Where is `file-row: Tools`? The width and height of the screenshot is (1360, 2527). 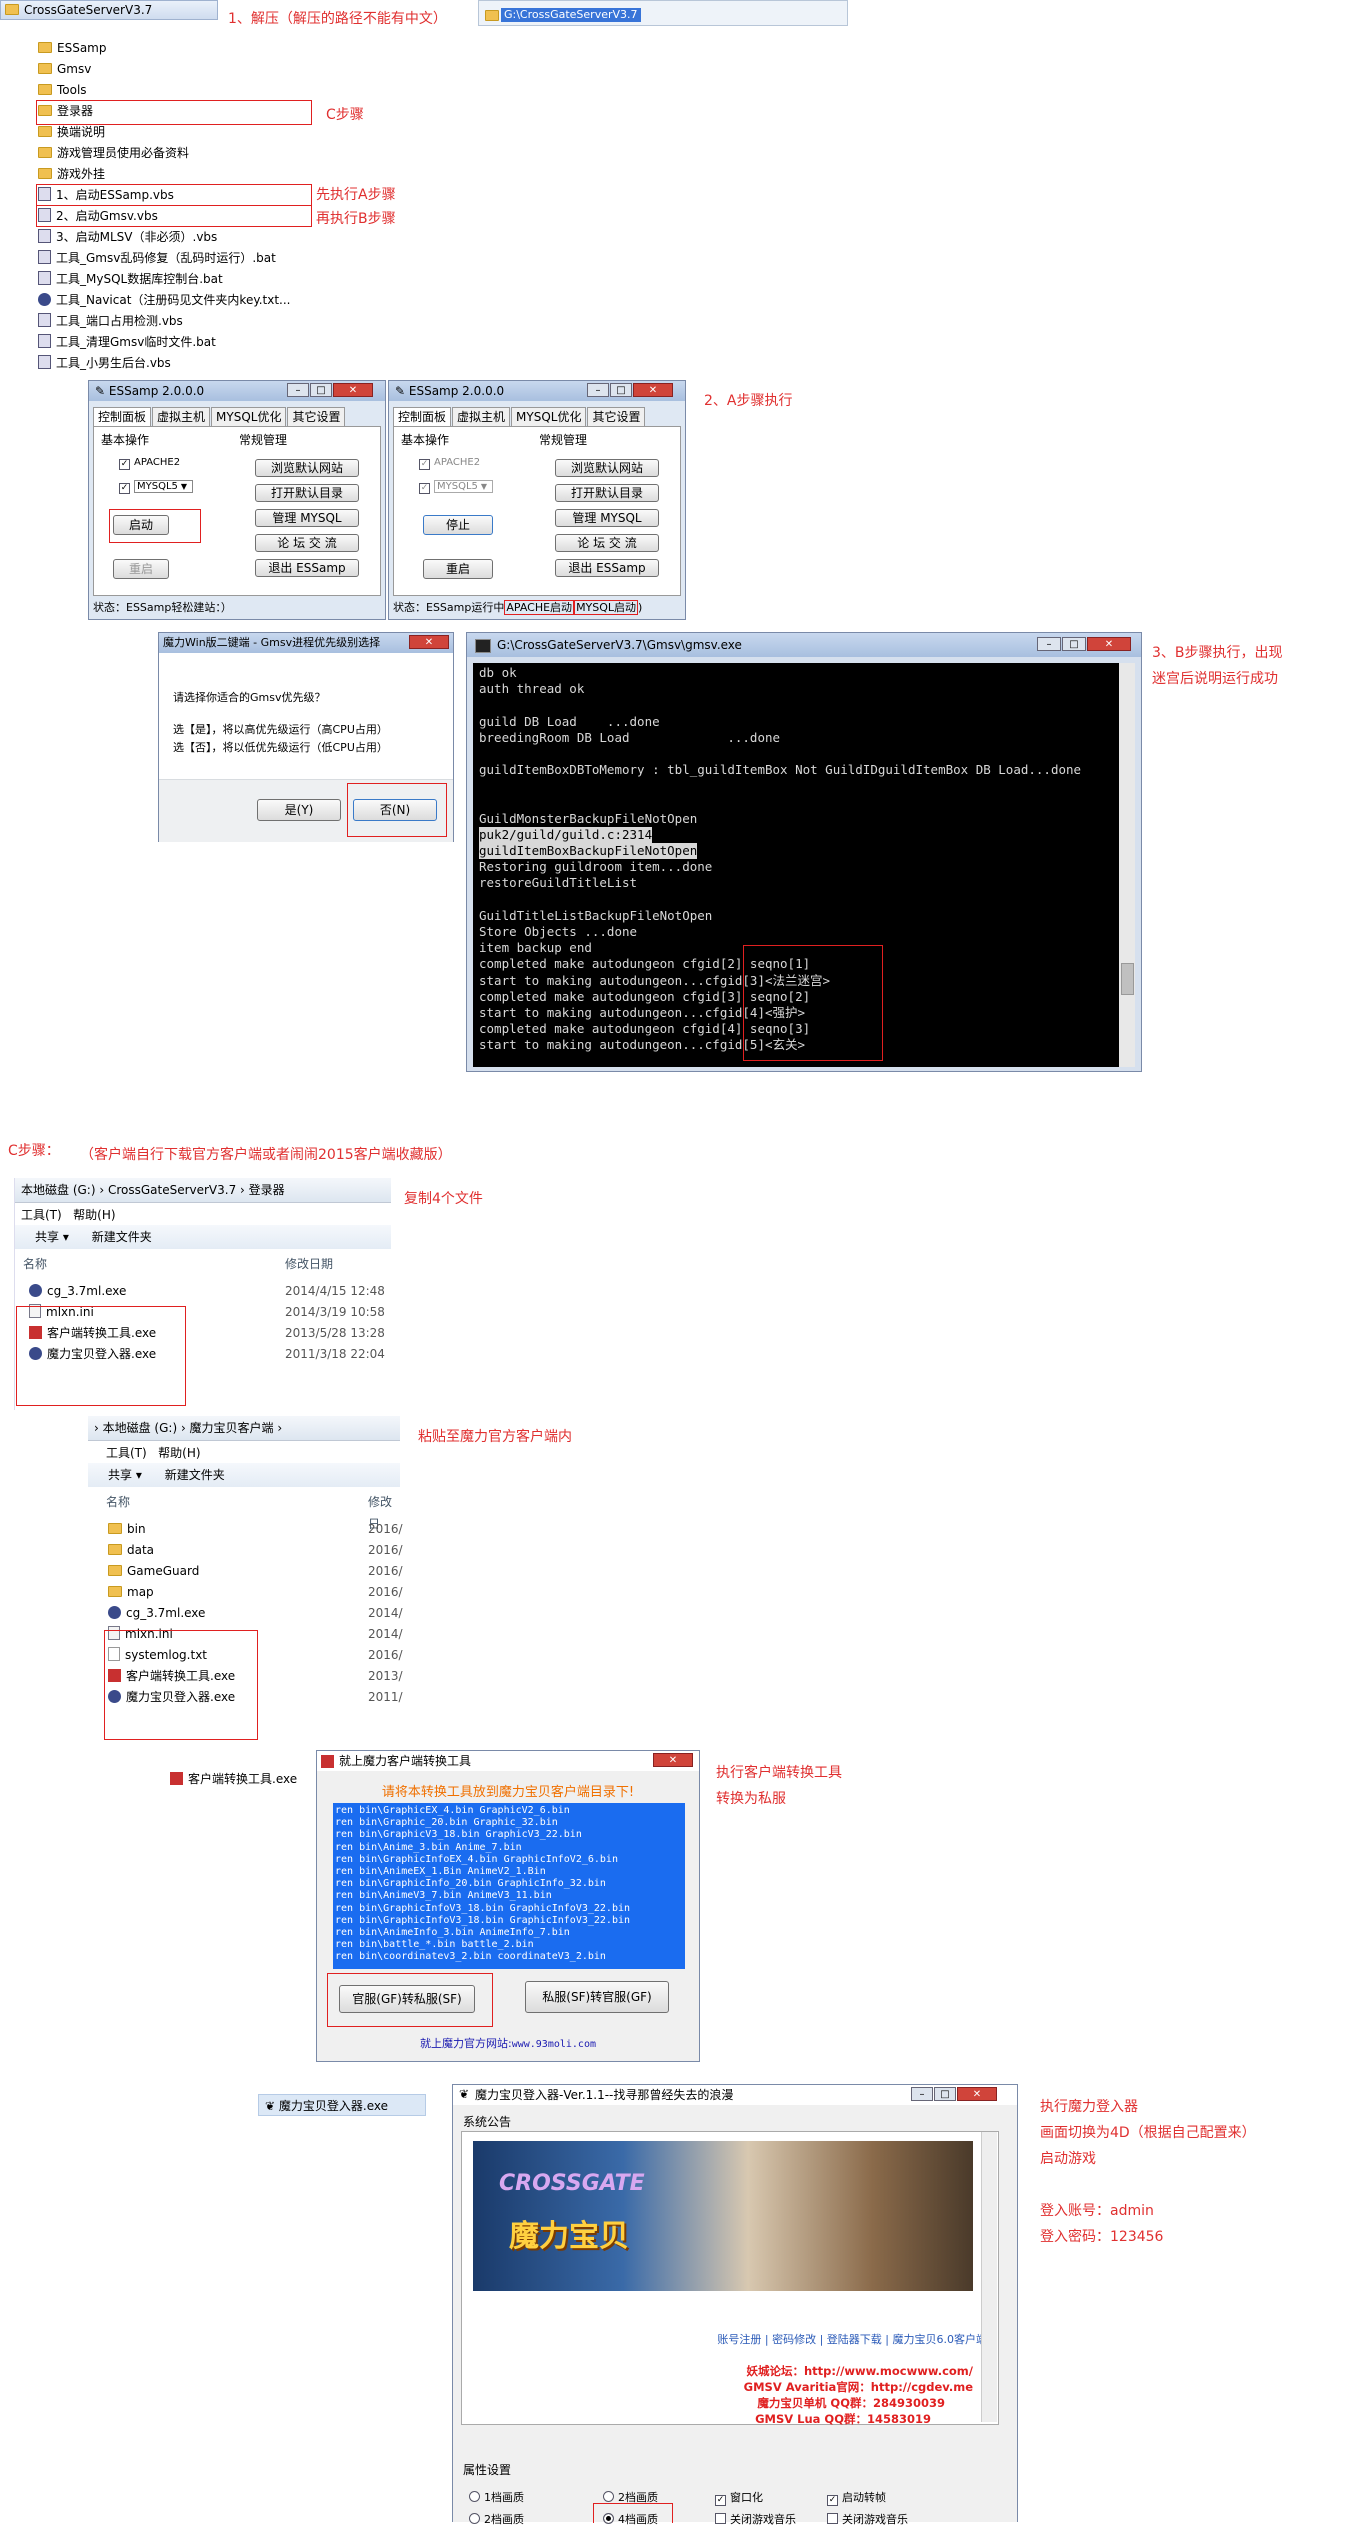
file-row: Tools is located at coordinates (173, 90).